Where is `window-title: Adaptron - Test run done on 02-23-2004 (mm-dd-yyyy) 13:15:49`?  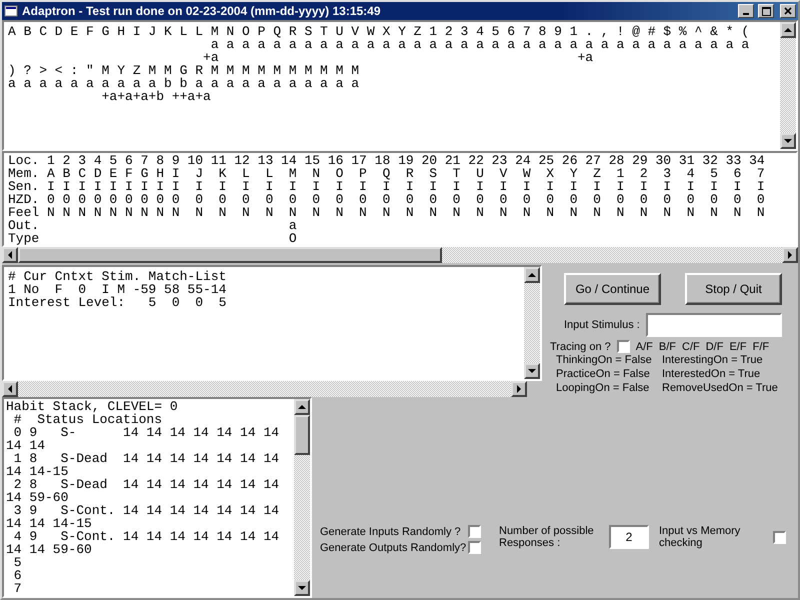 window-title: Adaptron - Test run done on 02-23-2004 (mm-dd-yyyy) 13:15:49 is located at coordinates (202, 11).